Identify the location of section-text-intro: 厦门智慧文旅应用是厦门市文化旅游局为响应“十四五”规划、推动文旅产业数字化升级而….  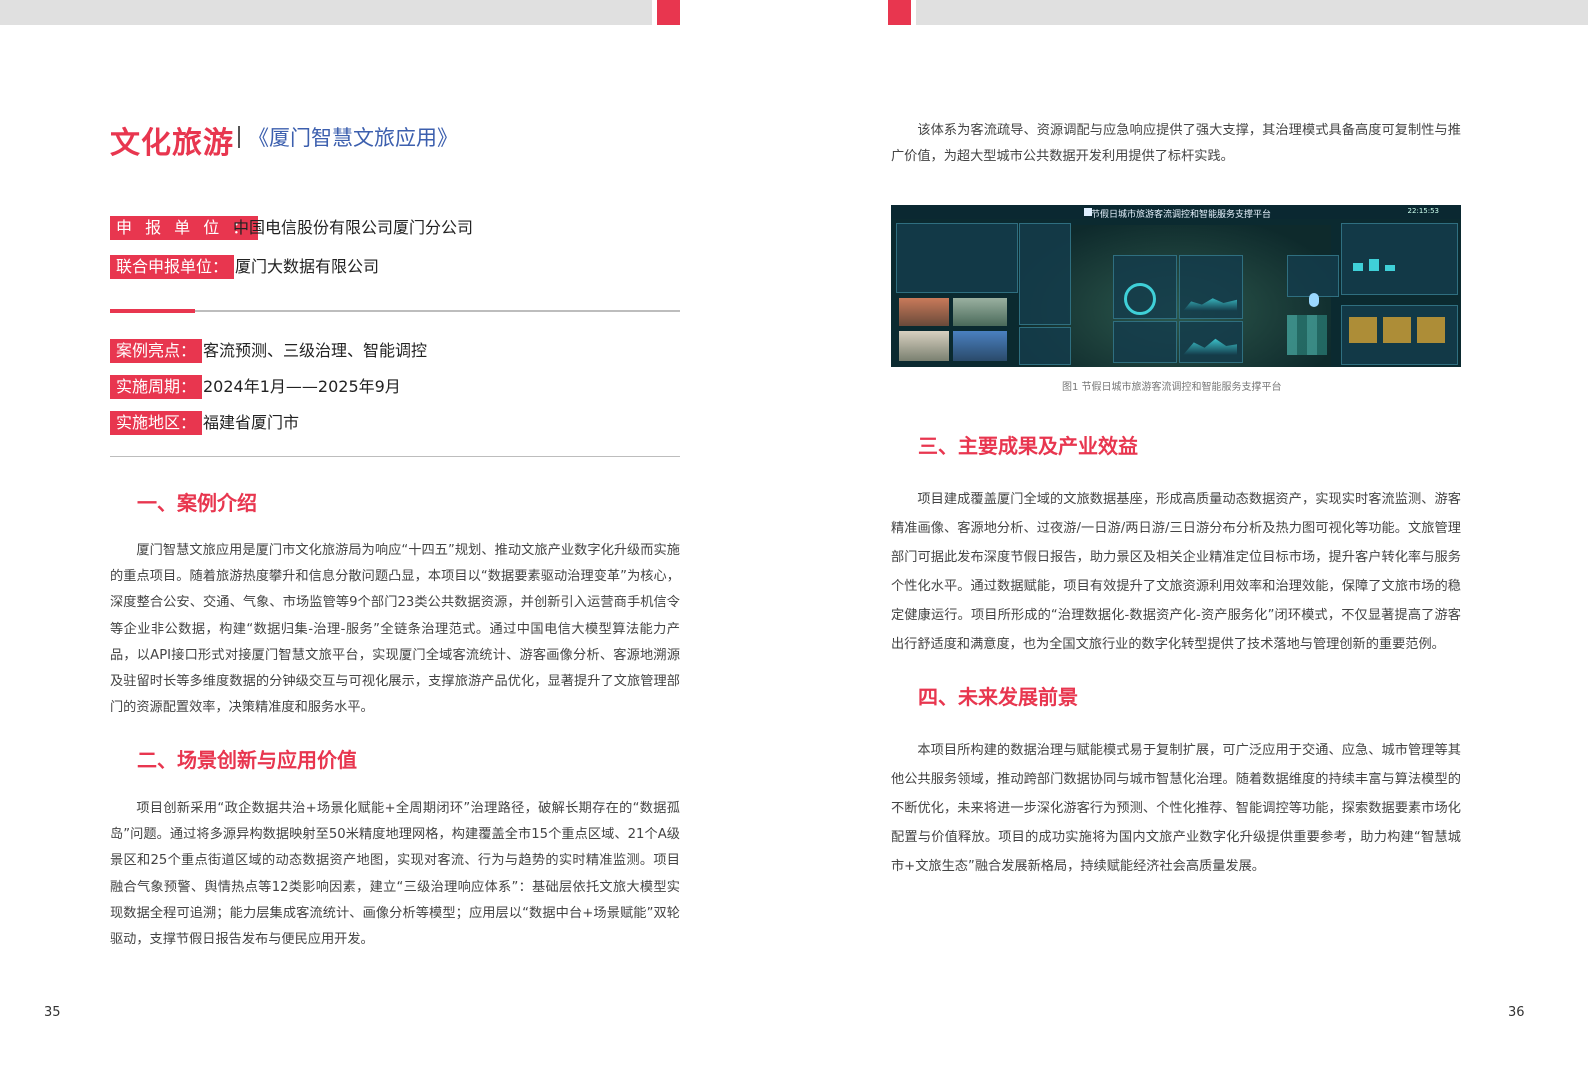
(395, 629).